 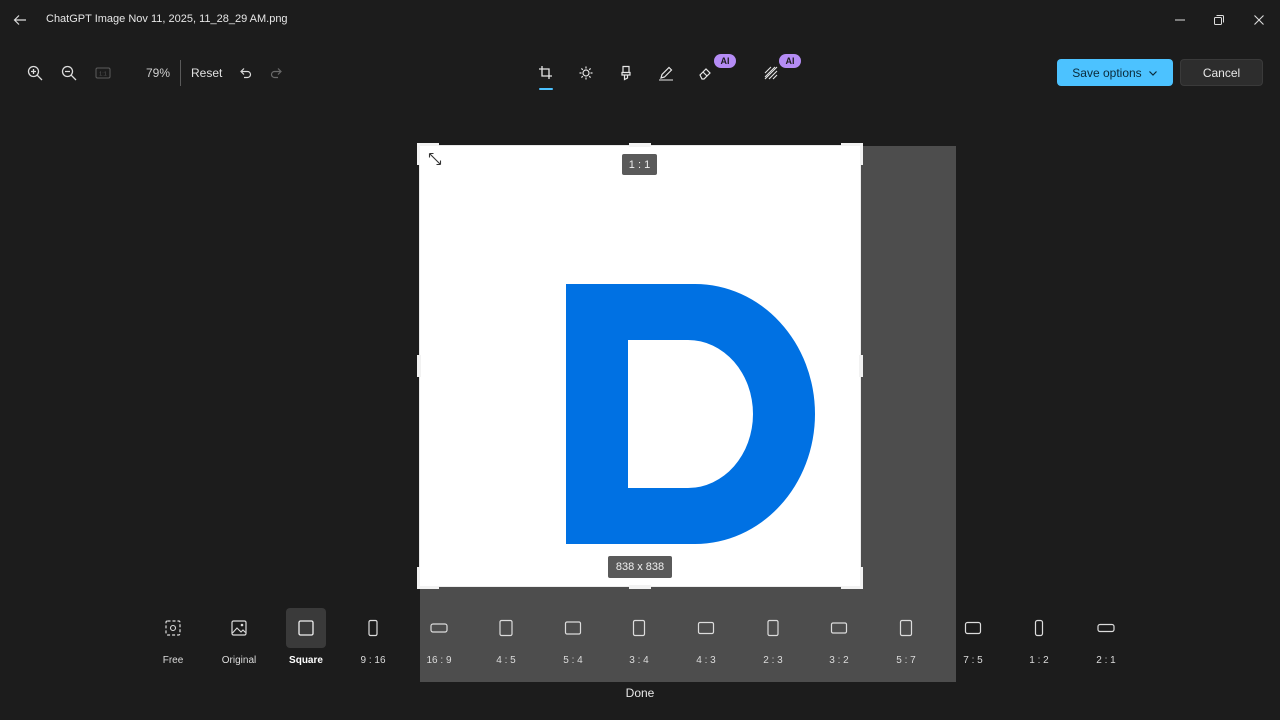 I want to click on back-button, so click(x=20, y=20).